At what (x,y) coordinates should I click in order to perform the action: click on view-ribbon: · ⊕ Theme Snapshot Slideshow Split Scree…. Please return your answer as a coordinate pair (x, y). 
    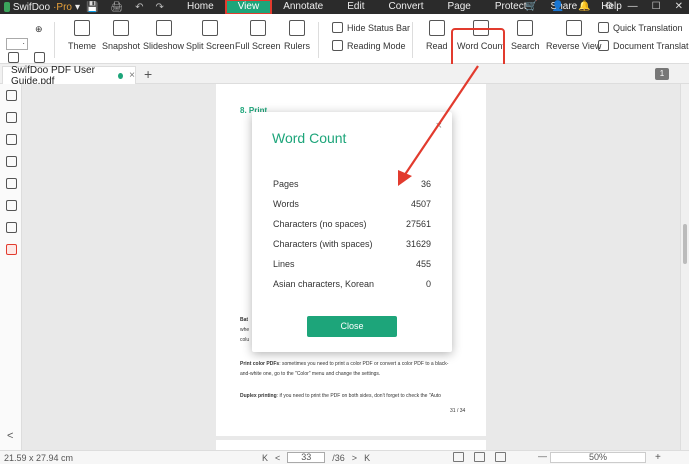
    Looking at the image, I should click on (344, 43).